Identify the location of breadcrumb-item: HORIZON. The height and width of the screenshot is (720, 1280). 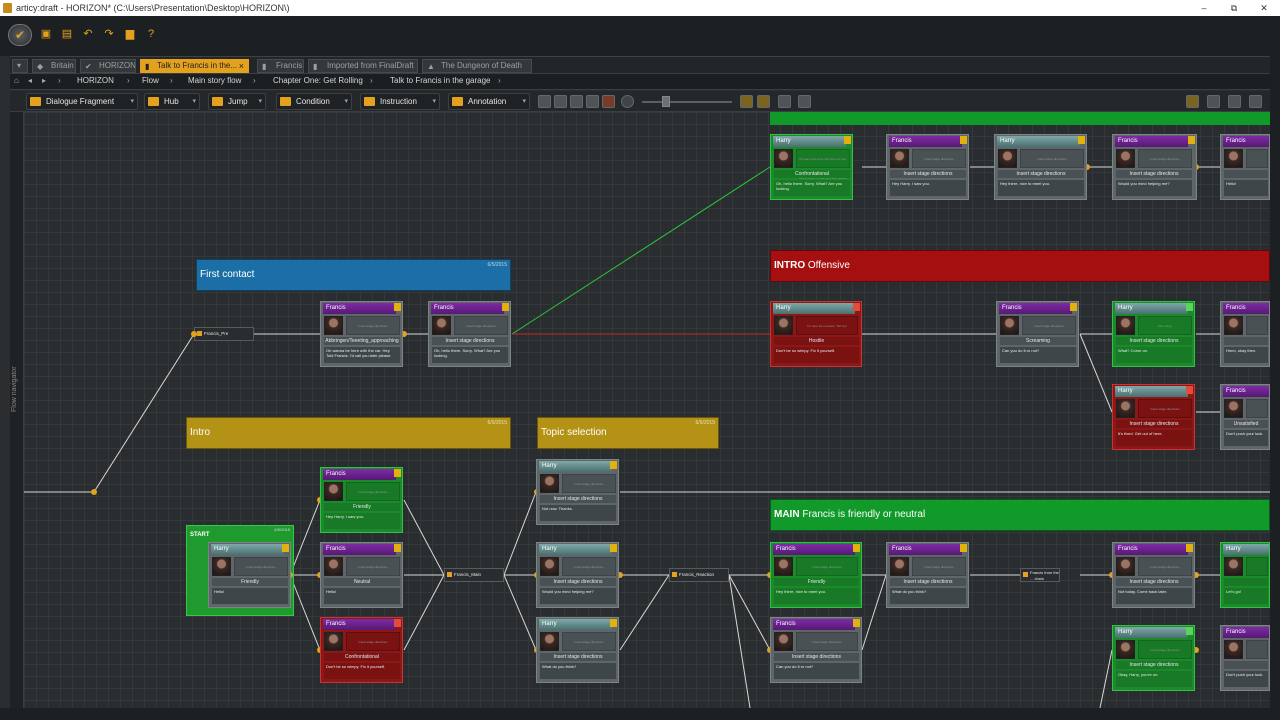
(95, 80).